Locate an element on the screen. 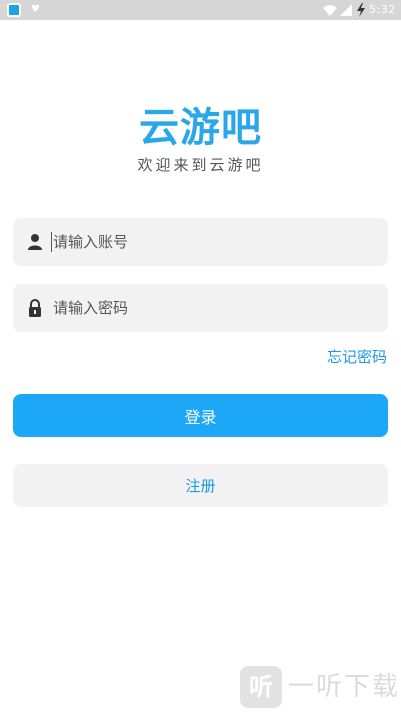 The width and height of the screenshot is (401, 712). wifi-icon is located at coordinates (330, 10).